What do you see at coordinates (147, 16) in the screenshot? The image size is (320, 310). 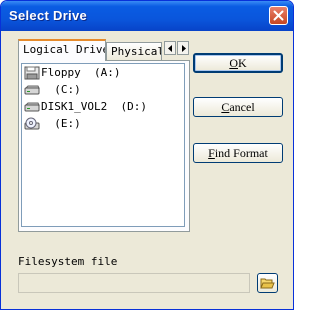 I see `title-bar: Select Drive` at bounding box center [147, 16].